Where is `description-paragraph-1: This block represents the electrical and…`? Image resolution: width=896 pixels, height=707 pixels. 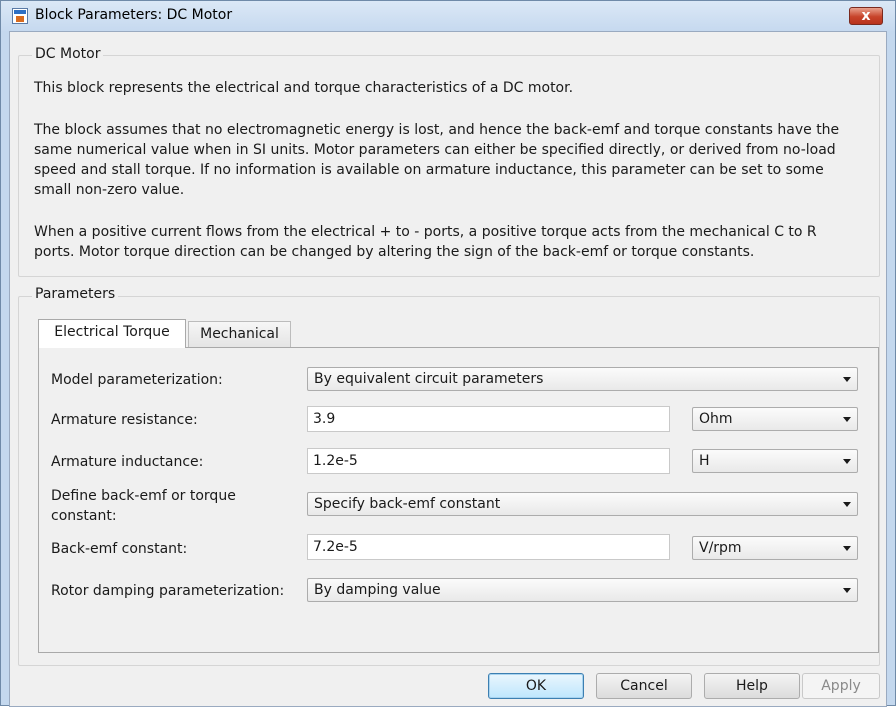
description-paragraph-1: This block represents the electrical and… is located at coordinates (304, 88).